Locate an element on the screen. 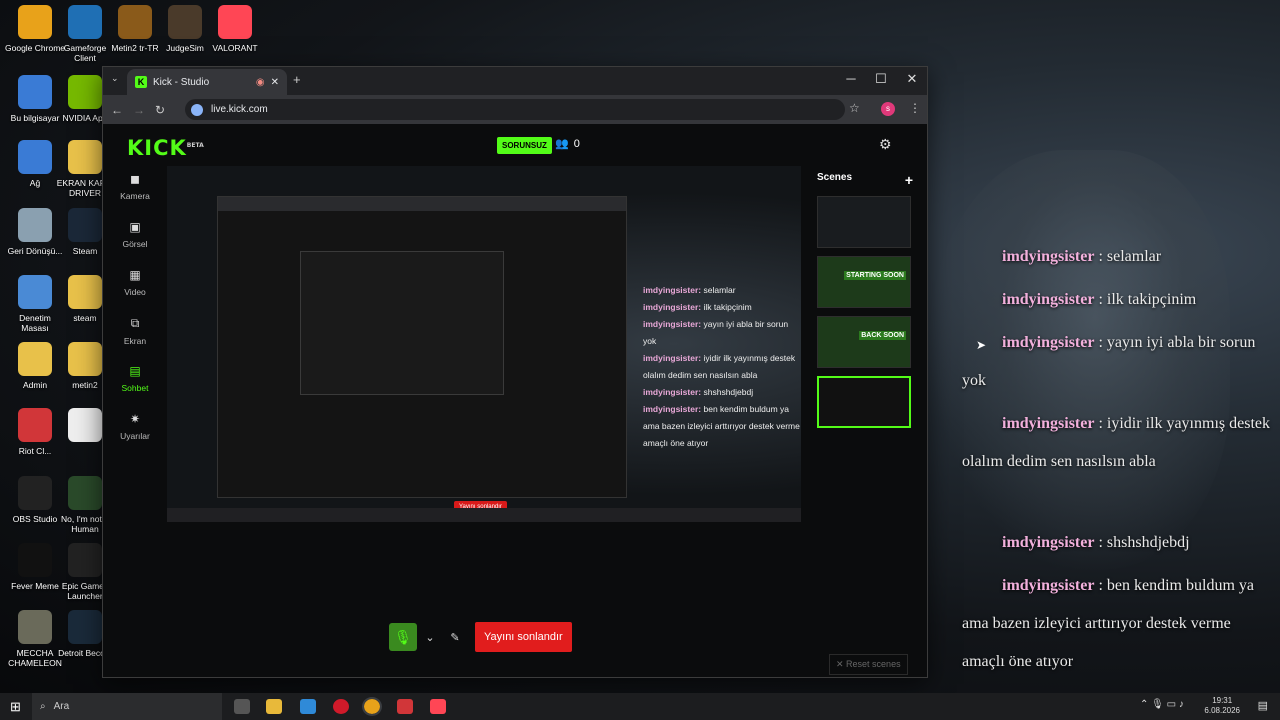 The height and width of the screenshot is (720, 1280). profile-avatar: s is located at coordinates (888, 109).